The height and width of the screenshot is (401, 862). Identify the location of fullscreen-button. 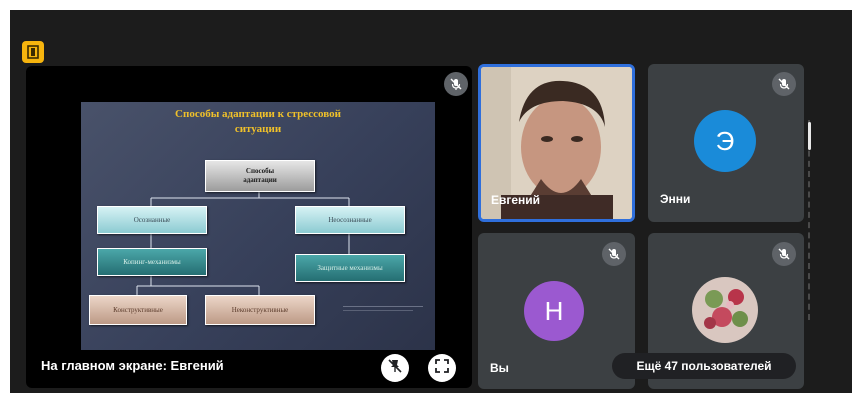
(442, 368).